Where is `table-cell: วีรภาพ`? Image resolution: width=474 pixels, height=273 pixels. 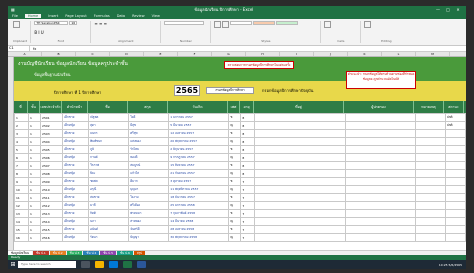 table-cell: วีรภาพ is located at coordinates (109, 165).